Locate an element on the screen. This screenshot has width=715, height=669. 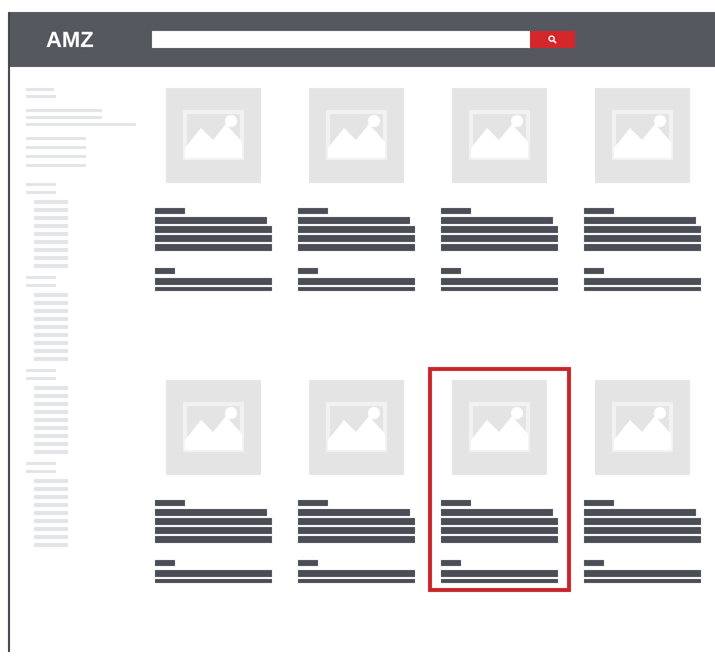
site-logo: AMZ is located at coordinates (70, 39).